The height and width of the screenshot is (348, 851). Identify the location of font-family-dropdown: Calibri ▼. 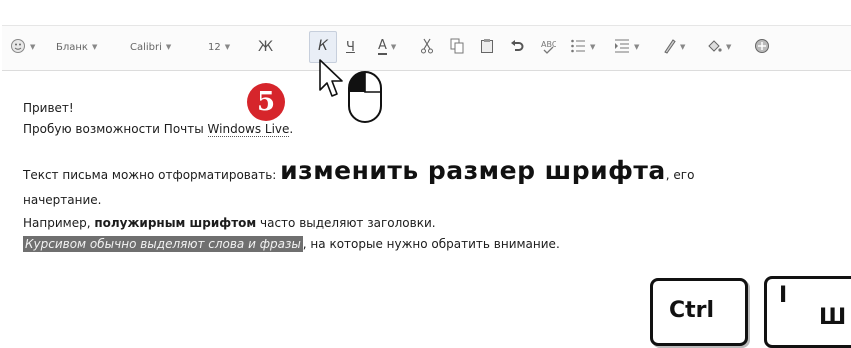
(150, 47).